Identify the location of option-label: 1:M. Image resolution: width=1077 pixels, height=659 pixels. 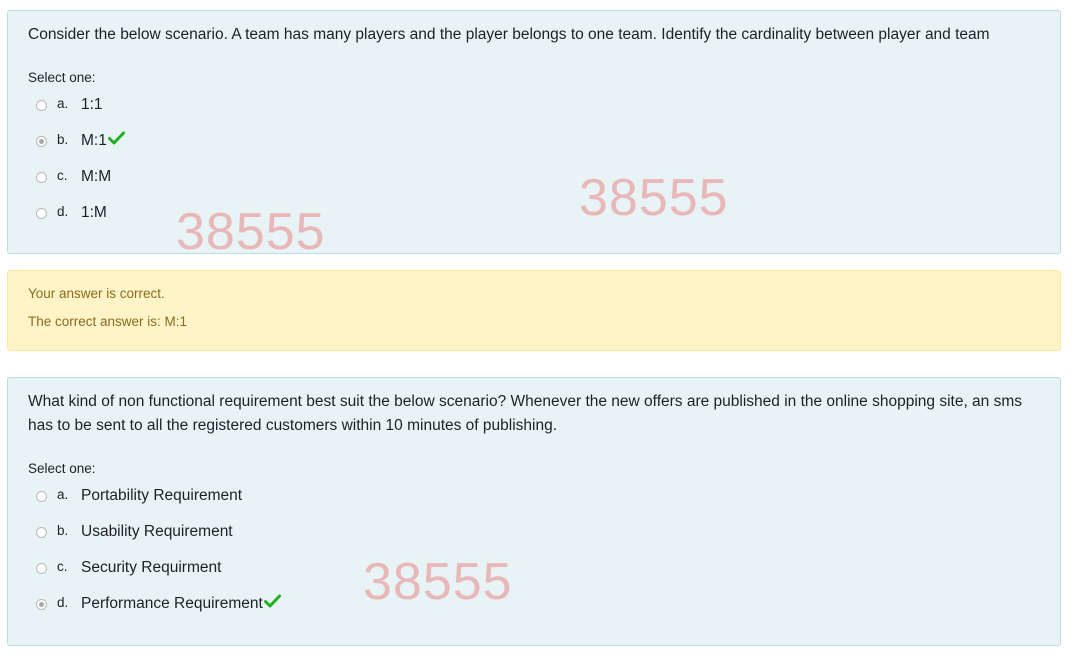
(94, 212).